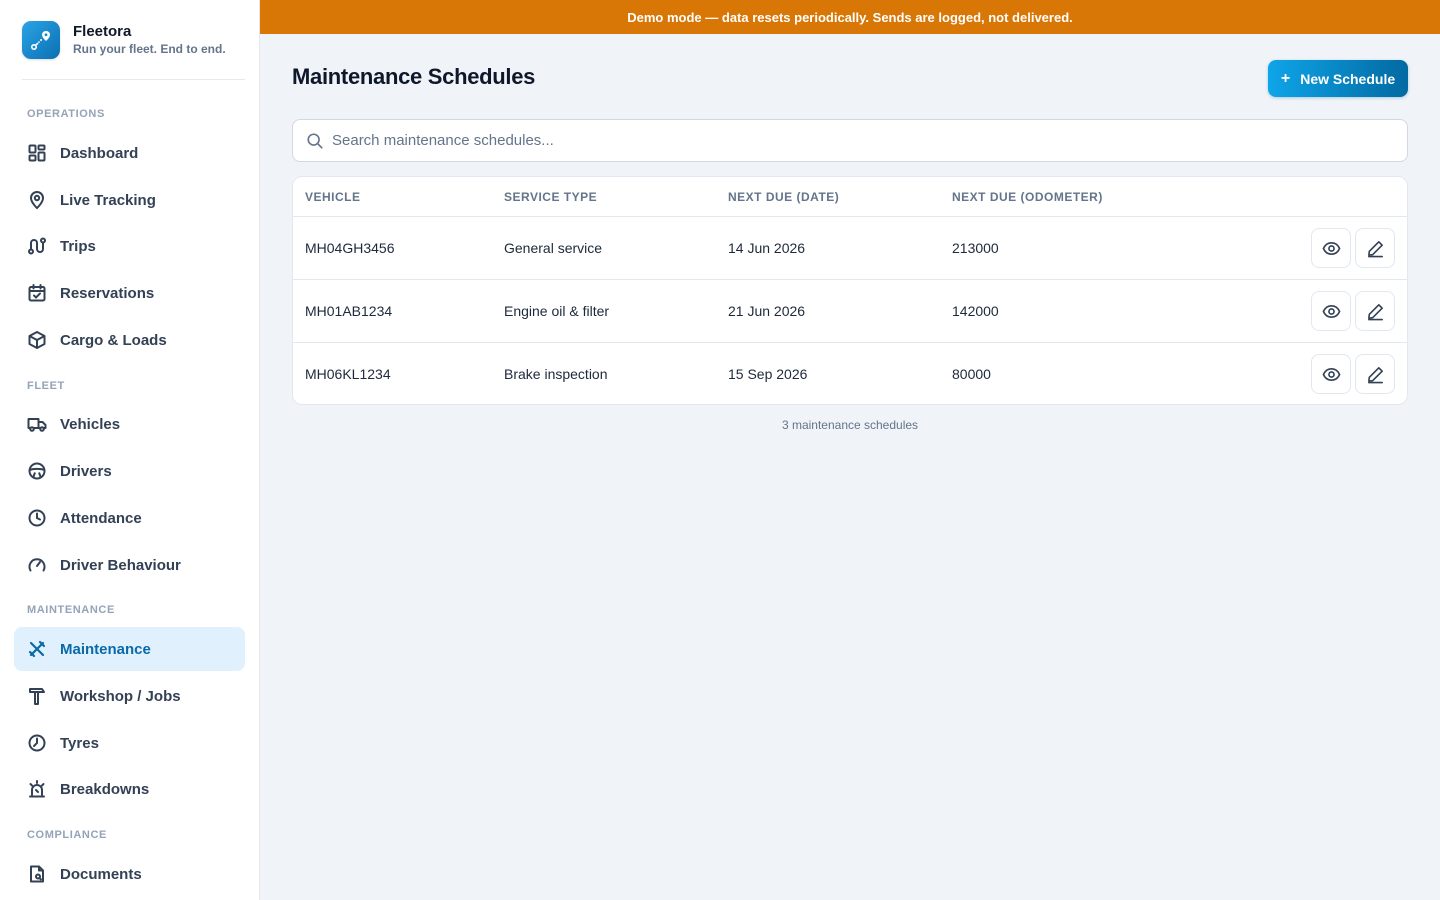 Image resolution: width=1440 pixels, height=900 pixels. I want to click on dashboard-icon, so click(37, 153).